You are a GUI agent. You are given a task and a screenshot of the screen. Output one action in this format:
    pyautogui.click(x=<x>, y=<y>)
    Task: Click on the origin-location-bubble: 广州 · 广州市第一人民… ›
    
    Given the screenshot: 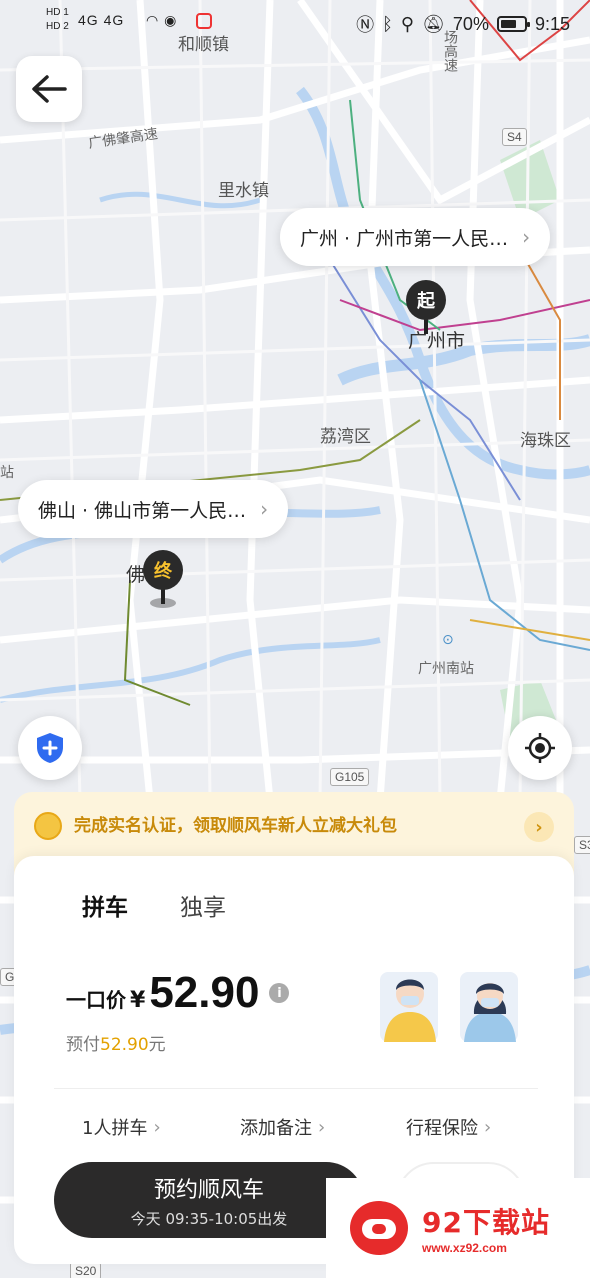 What is the action you would take?
    pyautogui.click(x=415, y=237)
    